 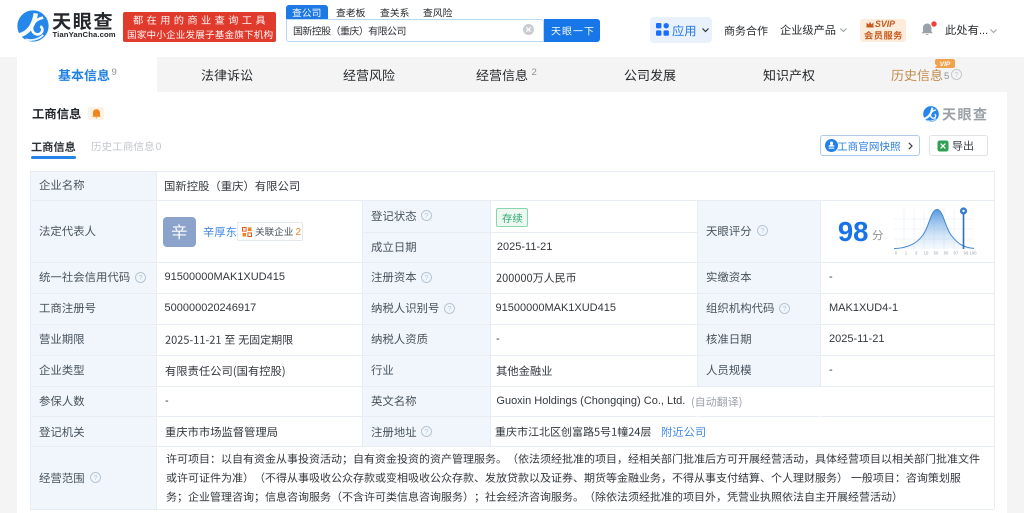 What do you see at coordinates (944, 64) in the screenshot?
I see `svg-text: VIP` at bounding box center [944, 64].